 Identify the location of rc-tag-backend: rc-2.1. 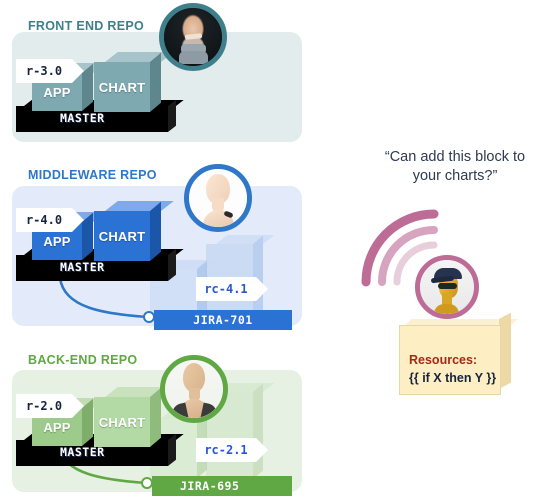
(232, 450).